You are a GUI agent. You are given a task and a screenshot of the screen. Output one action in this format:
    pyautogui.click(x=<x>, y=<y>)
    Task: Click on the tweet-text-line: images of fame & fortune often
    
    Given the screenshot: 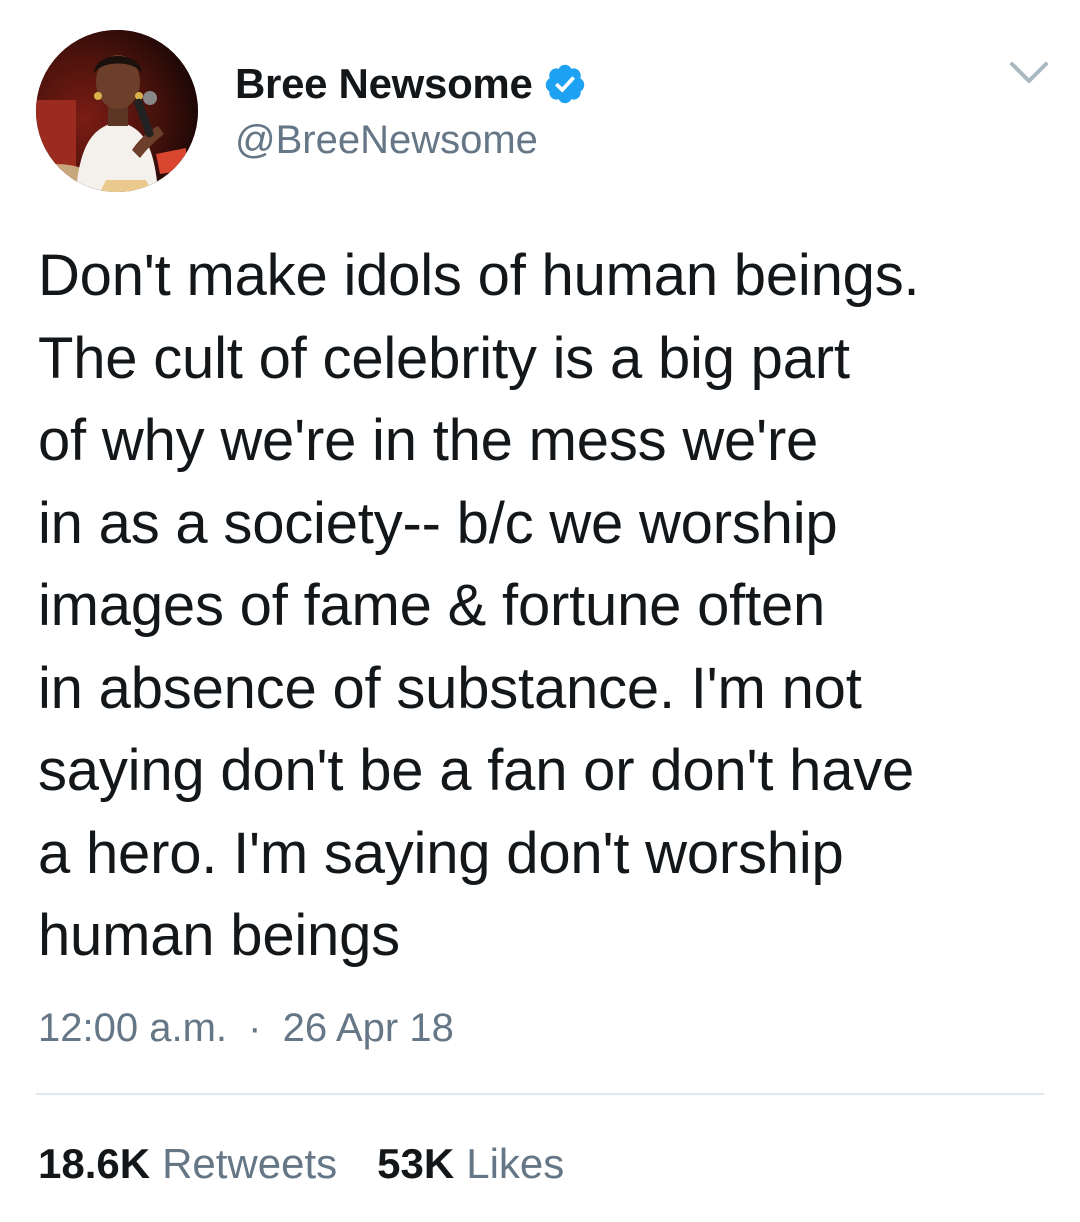 What is the action you would take?
    pyautogui.click(x=432, y=605)
    